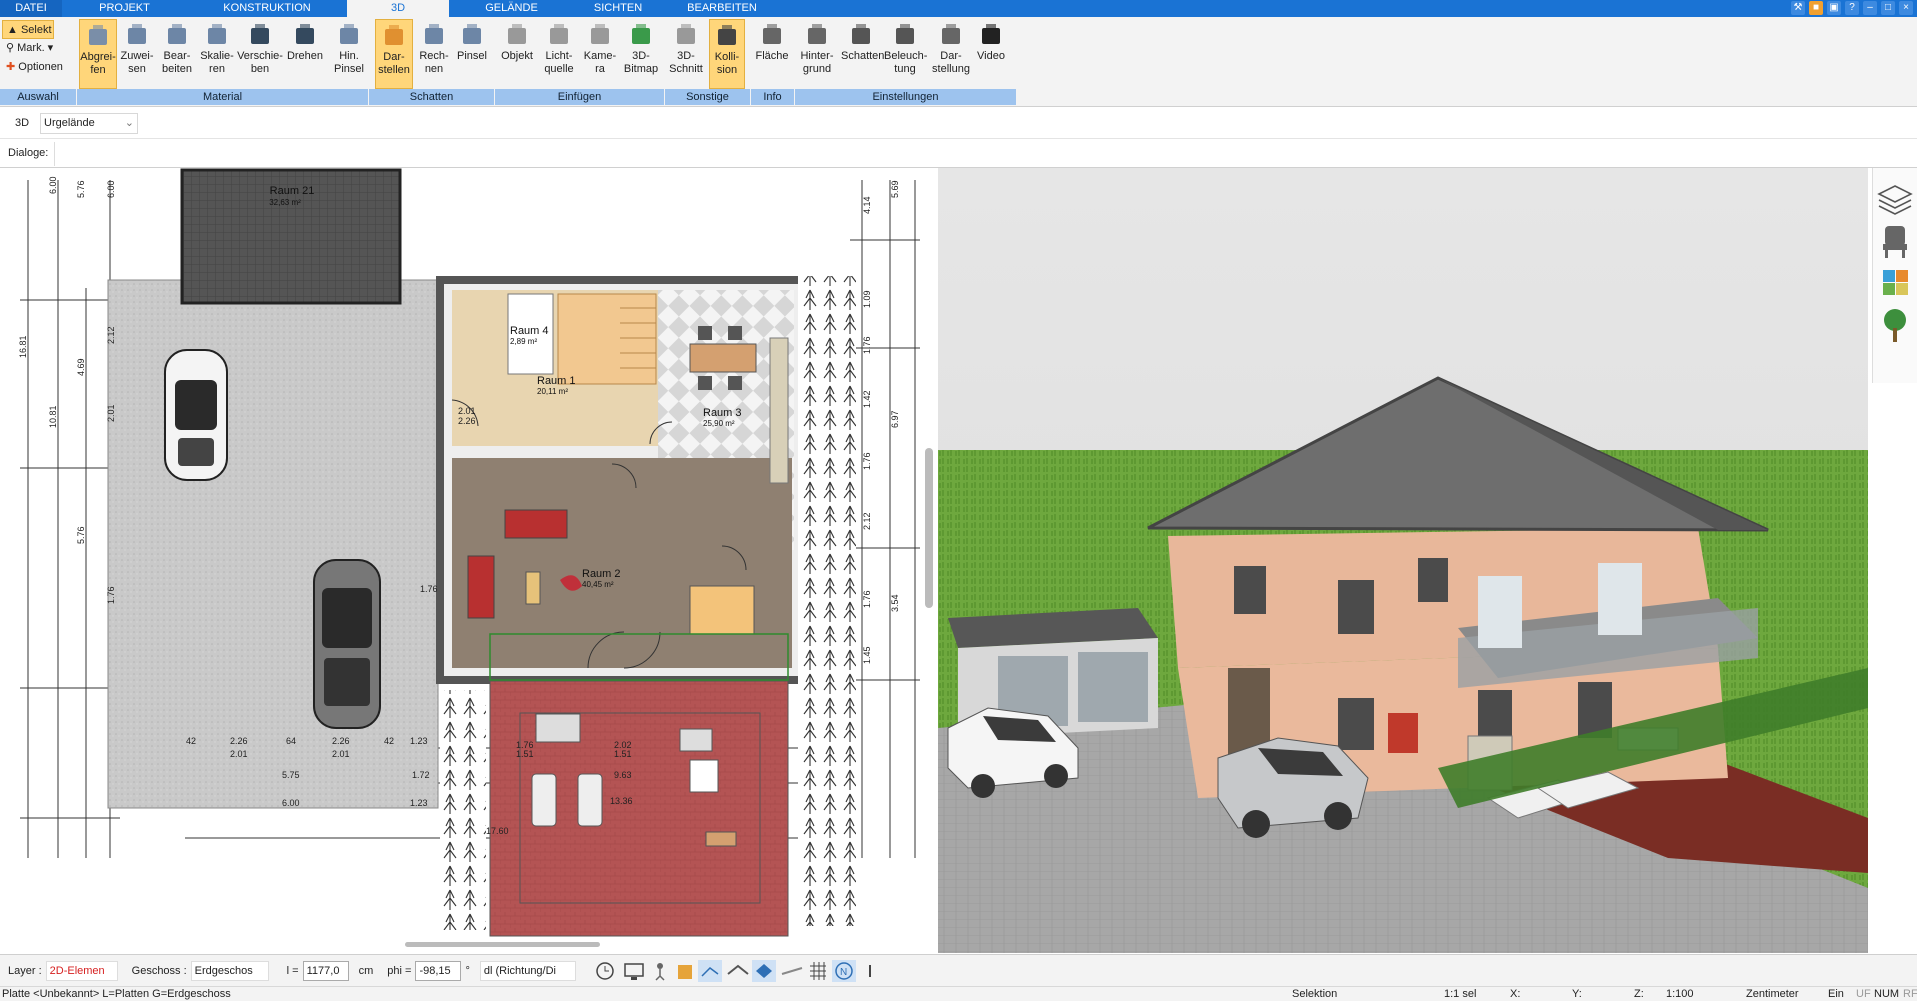  I want to click on layers-icon, so click(1895, 200).